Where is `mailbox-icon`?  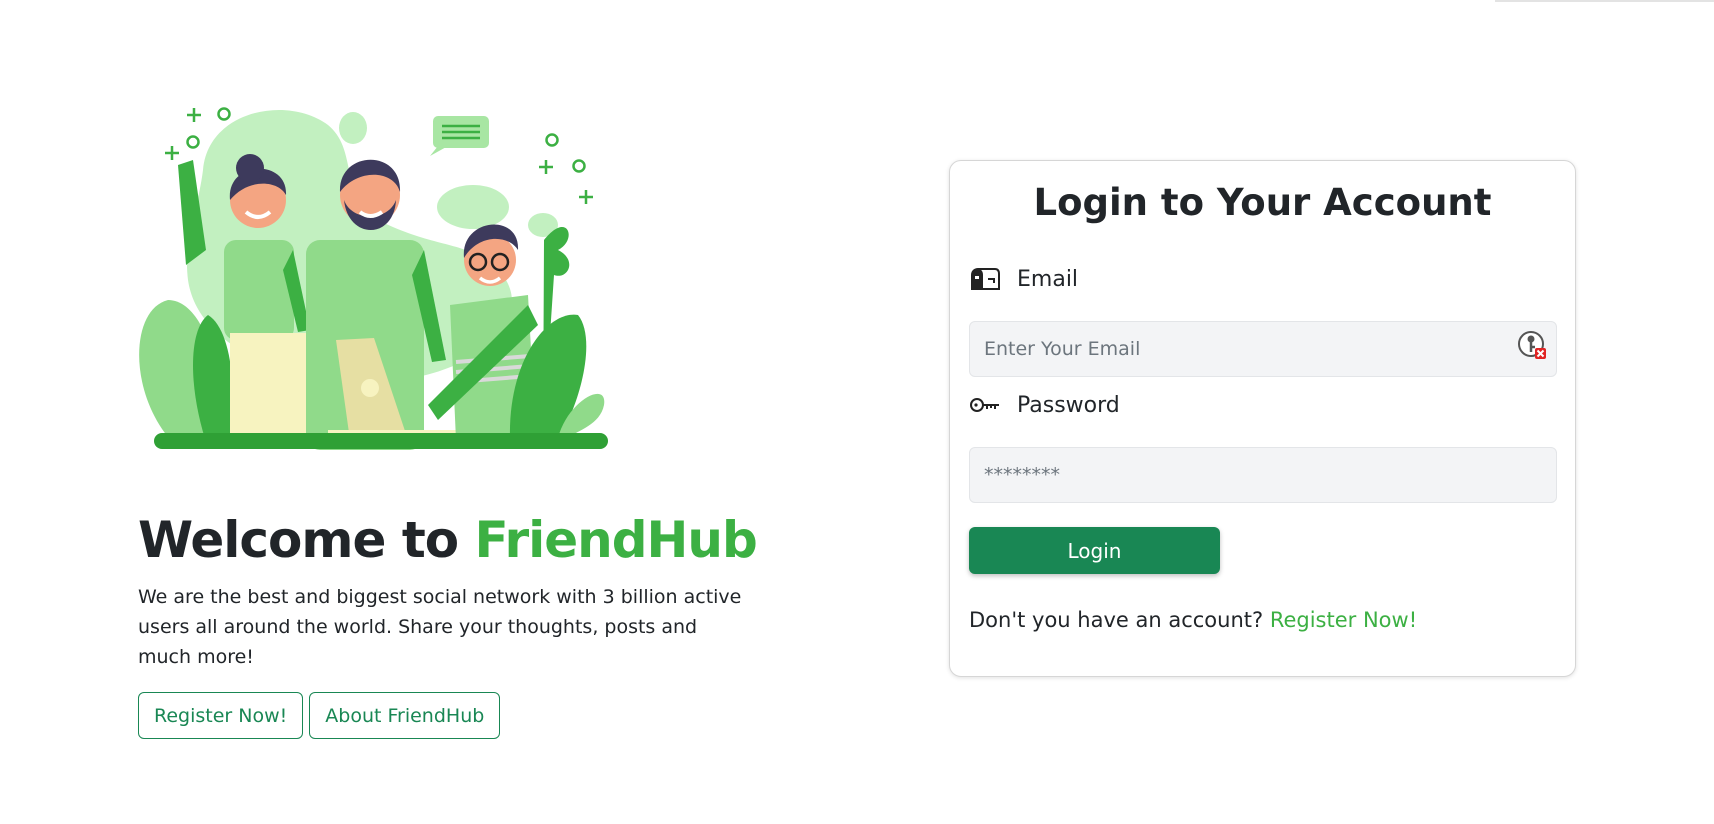
mailbox-icon is located at coordinates (985, 279).